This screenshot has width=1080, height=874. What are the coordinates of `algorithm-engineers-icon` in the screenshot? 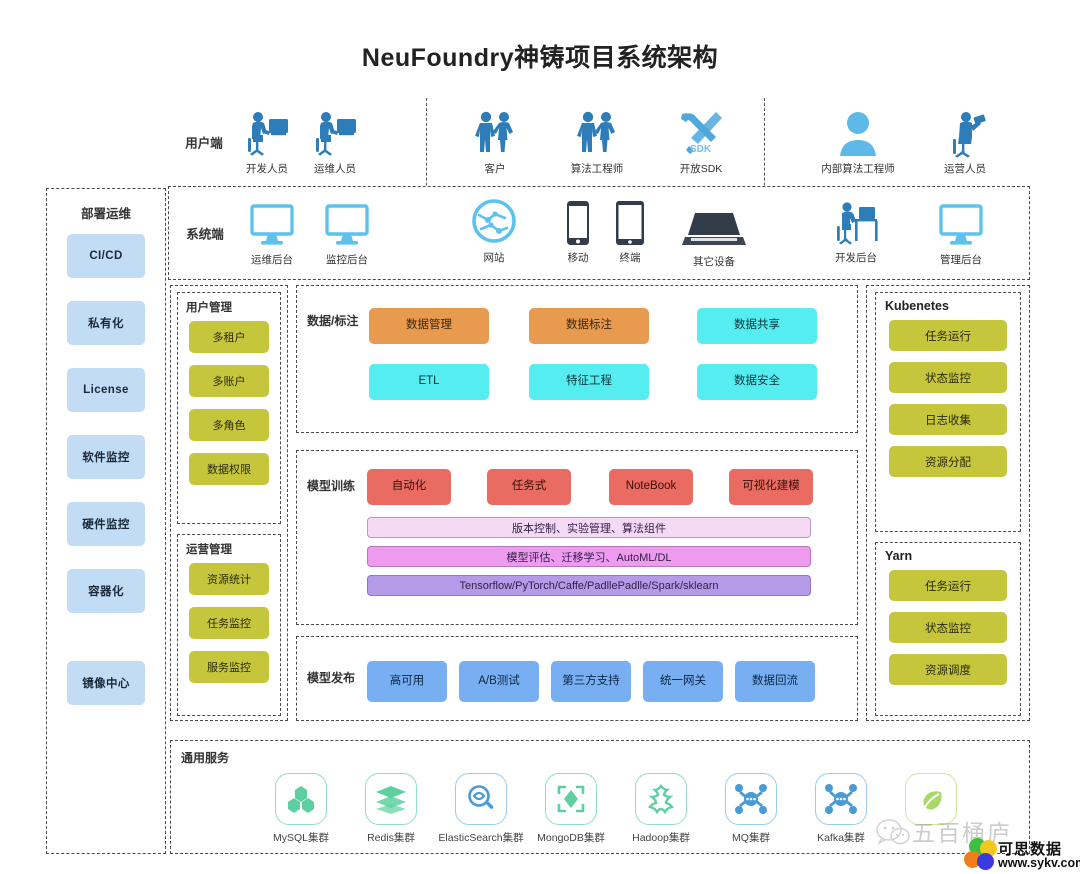 It's located at (597, 131).